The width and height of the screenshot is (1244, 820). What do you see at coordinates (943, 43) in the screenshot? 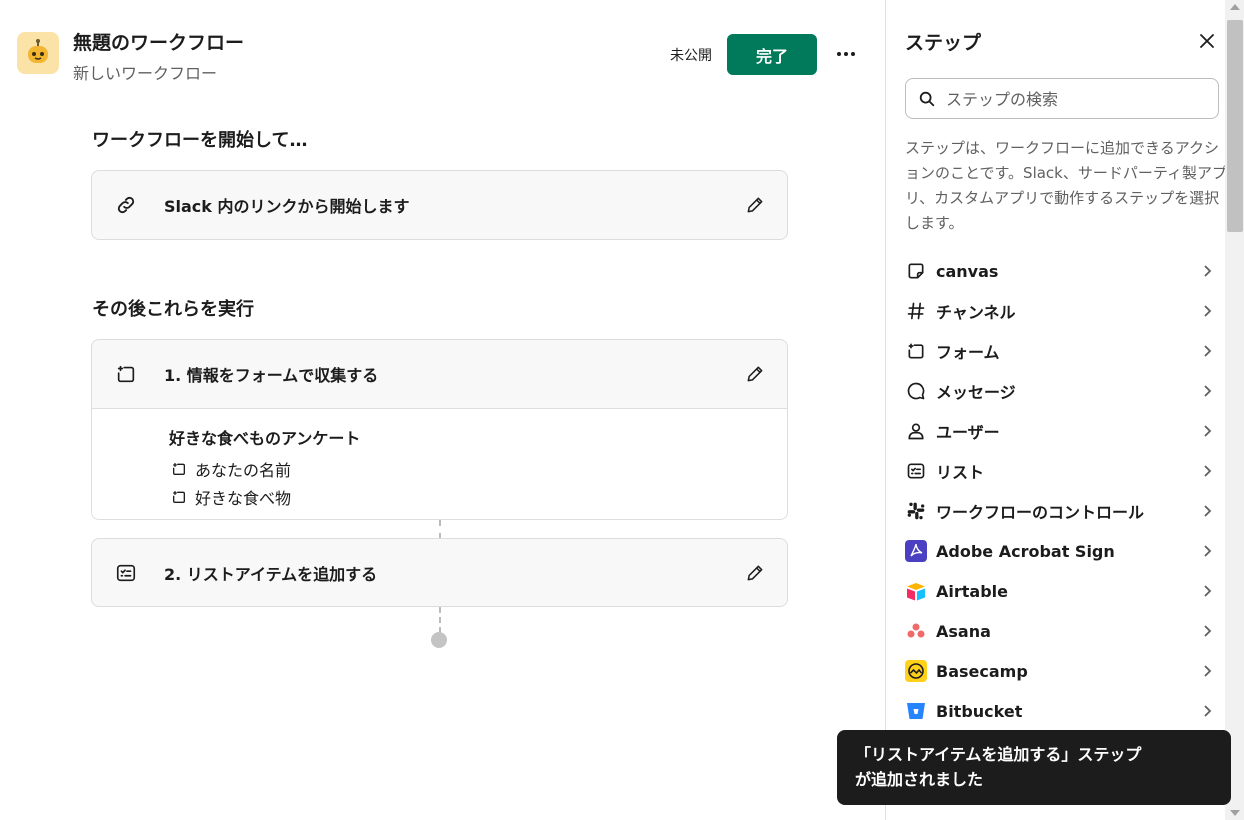
I see `panel-title: ステップ` at bounding box center [943, 43].